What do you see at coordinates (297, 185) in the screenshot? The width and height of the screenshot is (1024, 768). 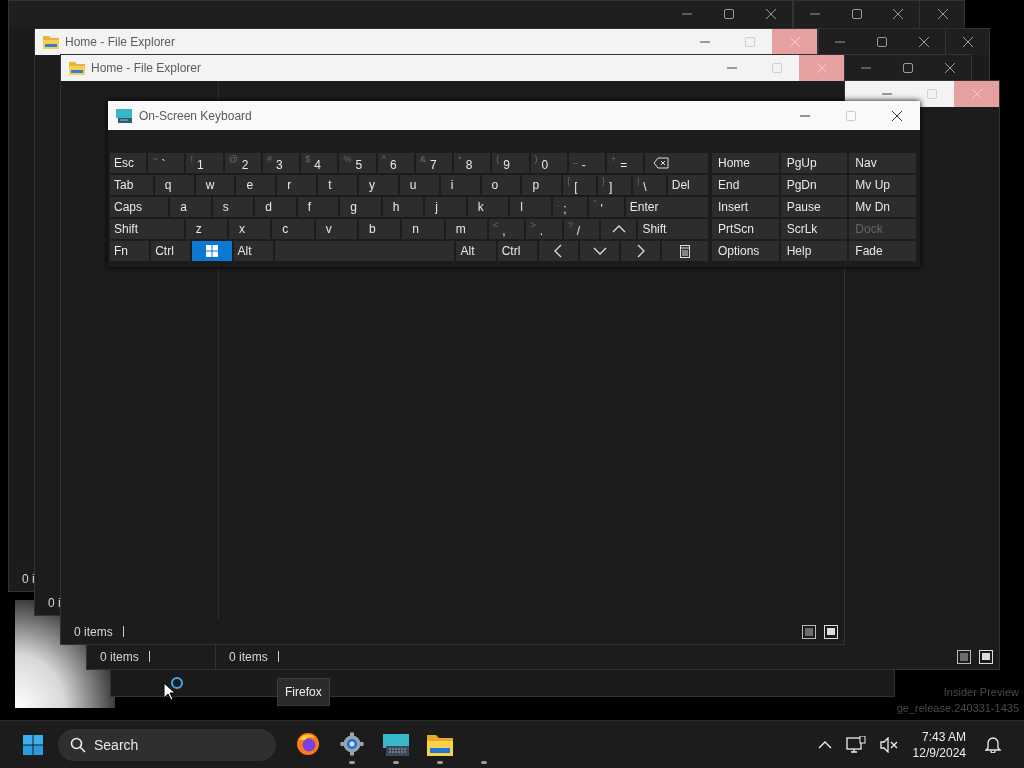 I see `keyboard-key: r` at bounding box center [297, 185].